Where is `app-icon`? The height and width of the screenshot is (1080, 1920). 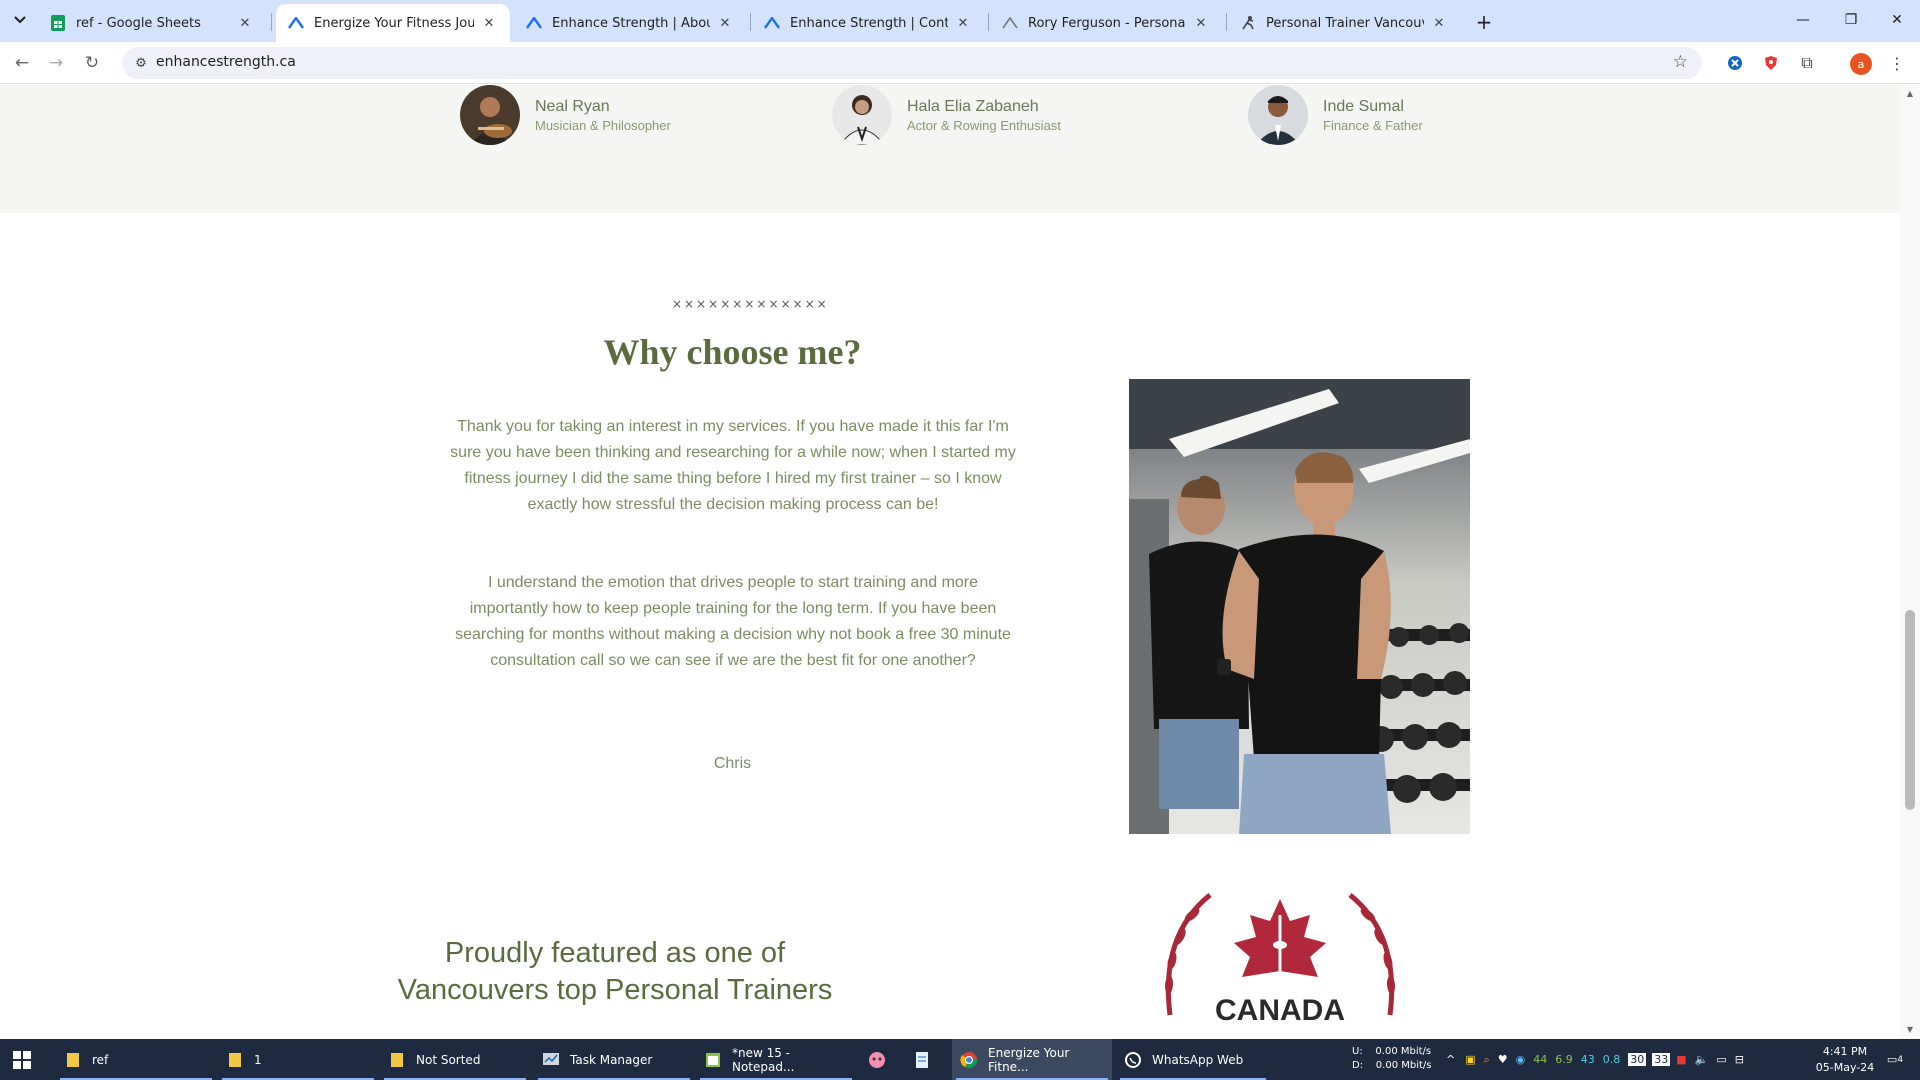
app-icon is located at coordinates (877, 1060).